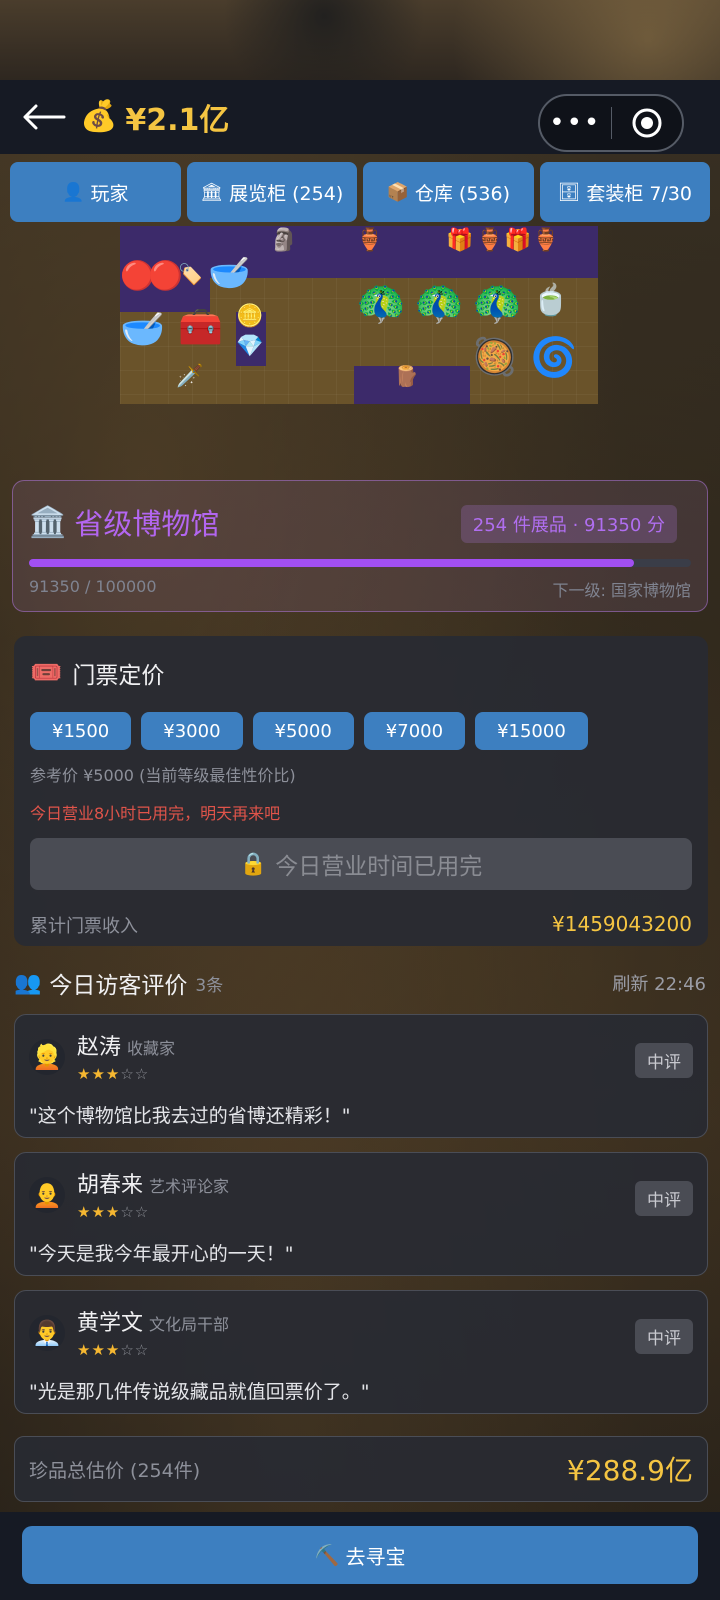 This screenshot has height=1600, width=720. What do you see at coordinates (569, 192) in the screenshot?
I see `cabinet-icon: 🗄` at bounding box center [569, 192].